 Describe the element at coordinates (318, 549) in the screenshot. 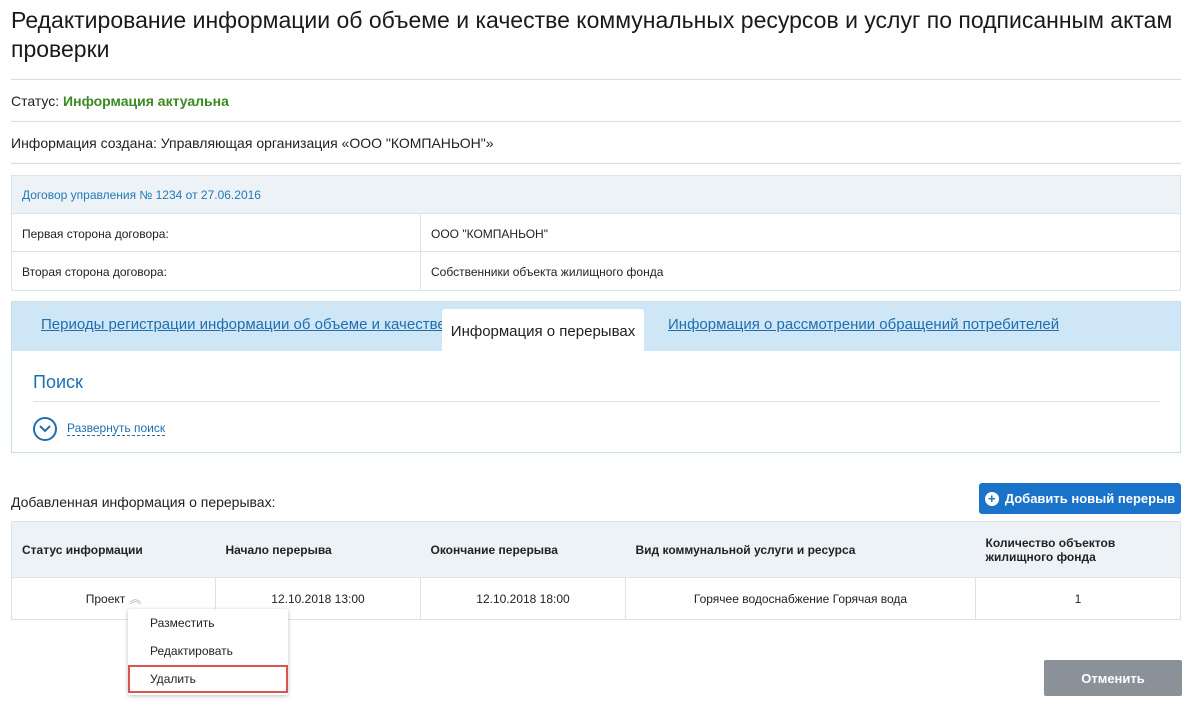

I see `col-start: Начало перерыва` at that location.